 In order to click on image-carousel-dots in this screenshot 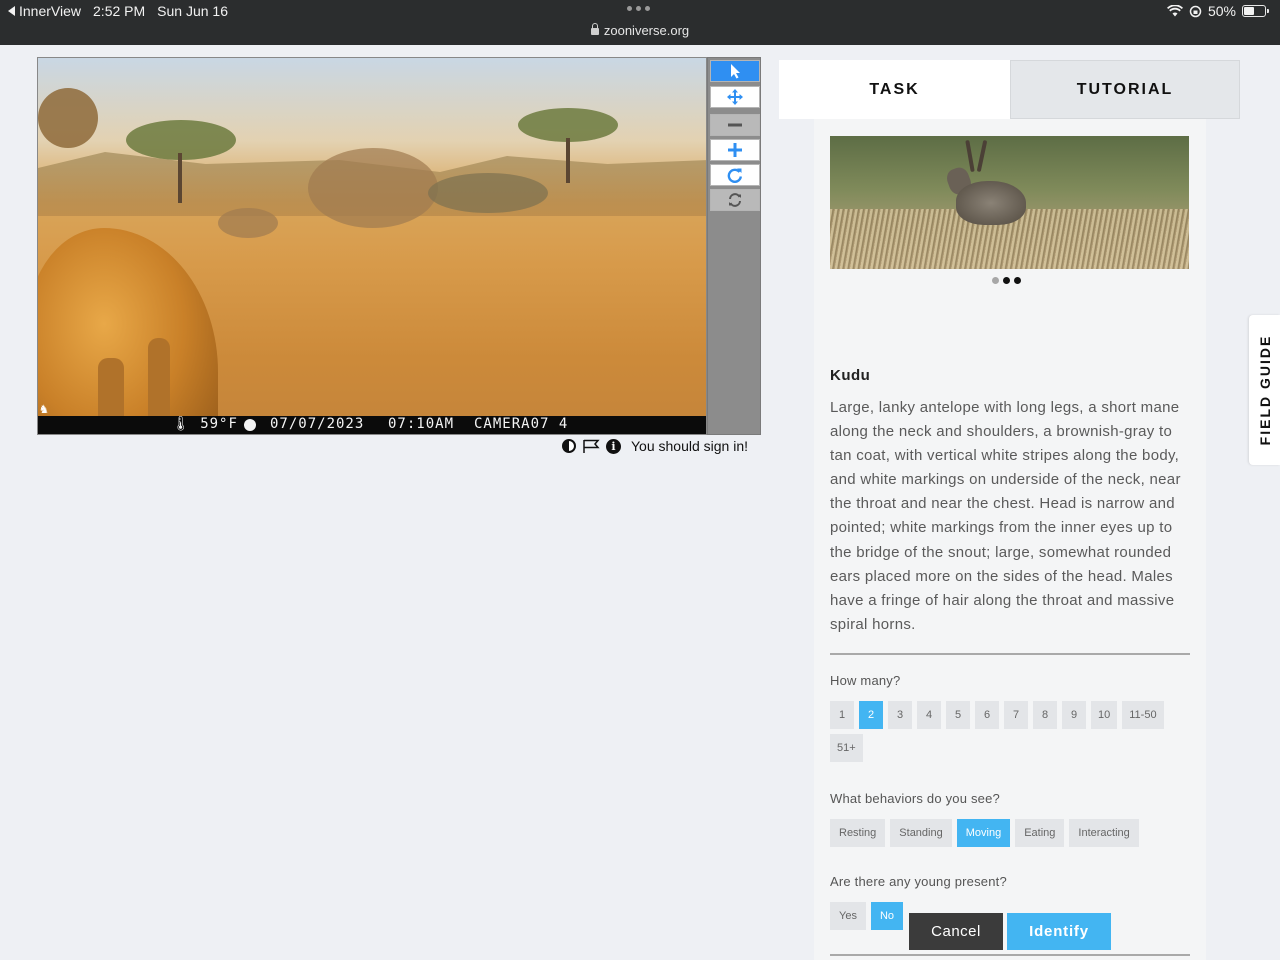, I will do `click(1006, 280)`.